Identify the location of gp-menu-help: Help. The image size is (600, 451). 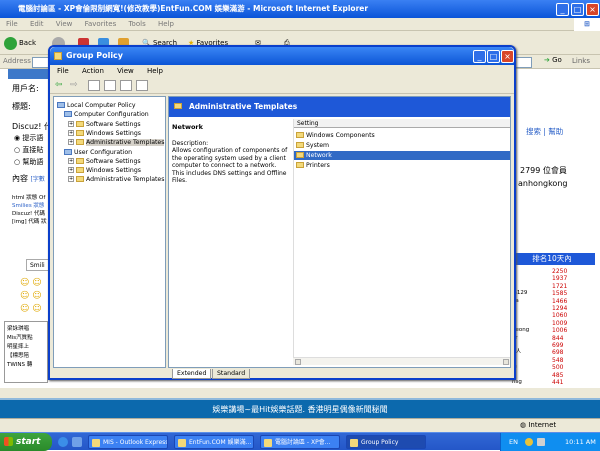
(155, 71).